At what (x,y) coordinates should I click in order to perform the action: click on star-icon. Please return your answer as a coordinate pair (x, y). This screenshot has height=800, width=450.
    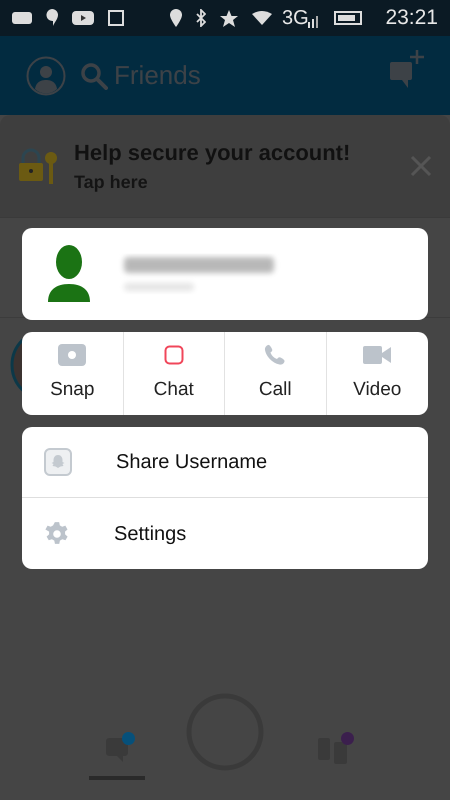
    Looking at the image, I should click on (229, 18).